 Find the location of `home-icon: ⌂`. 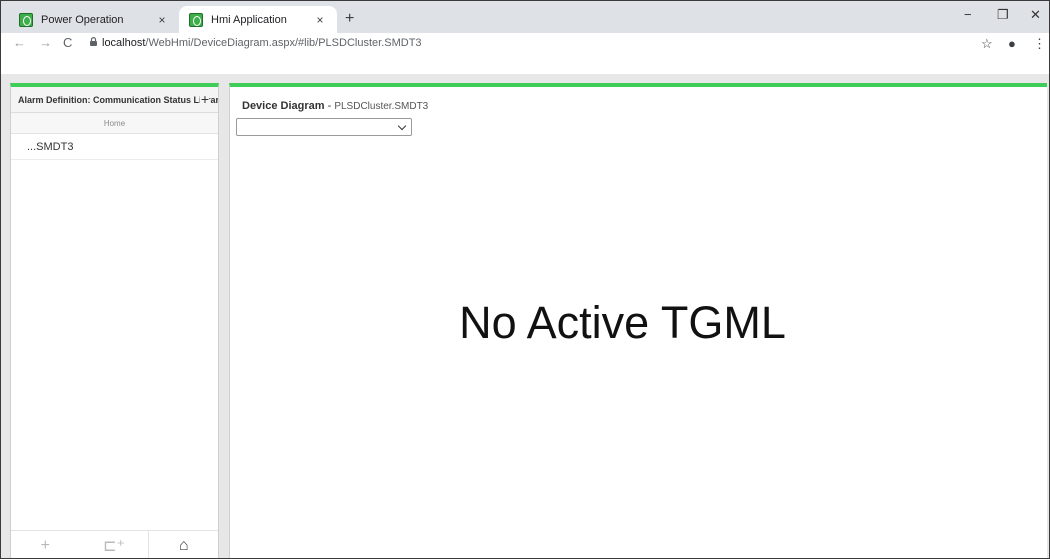

home-icon: ⌂ is located at coordinates (183, 545).